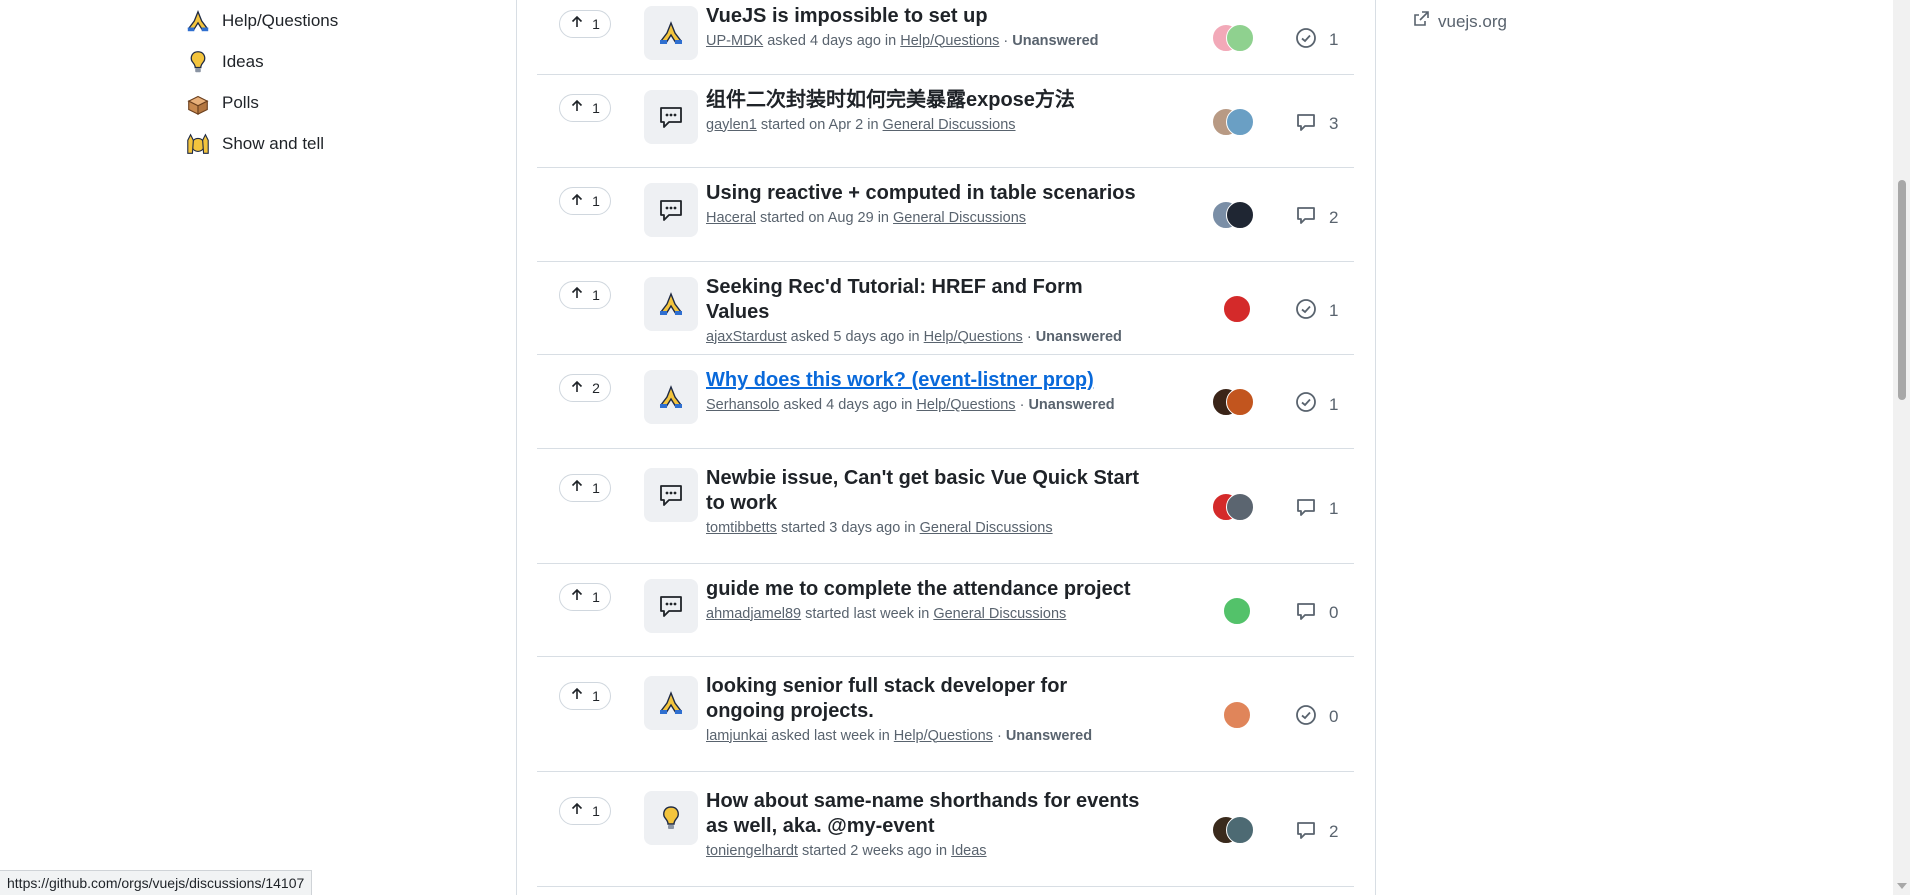  I want to click on discussion-title: Why does this work? (event-listner prop), so click(926, 380).